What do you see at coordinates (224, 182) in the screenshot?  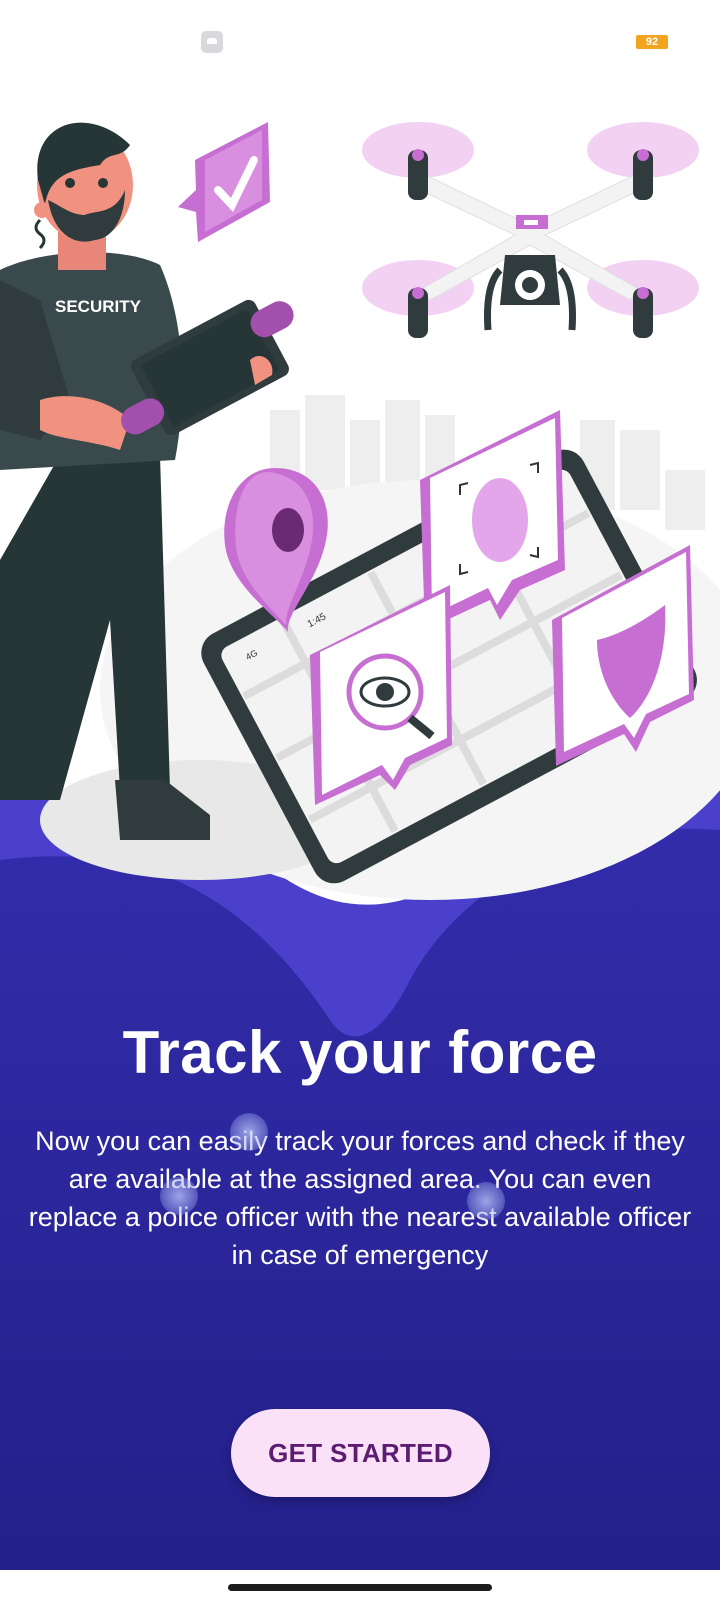 I see `checkmark-sign-icon` at bounding box center [224, 182].